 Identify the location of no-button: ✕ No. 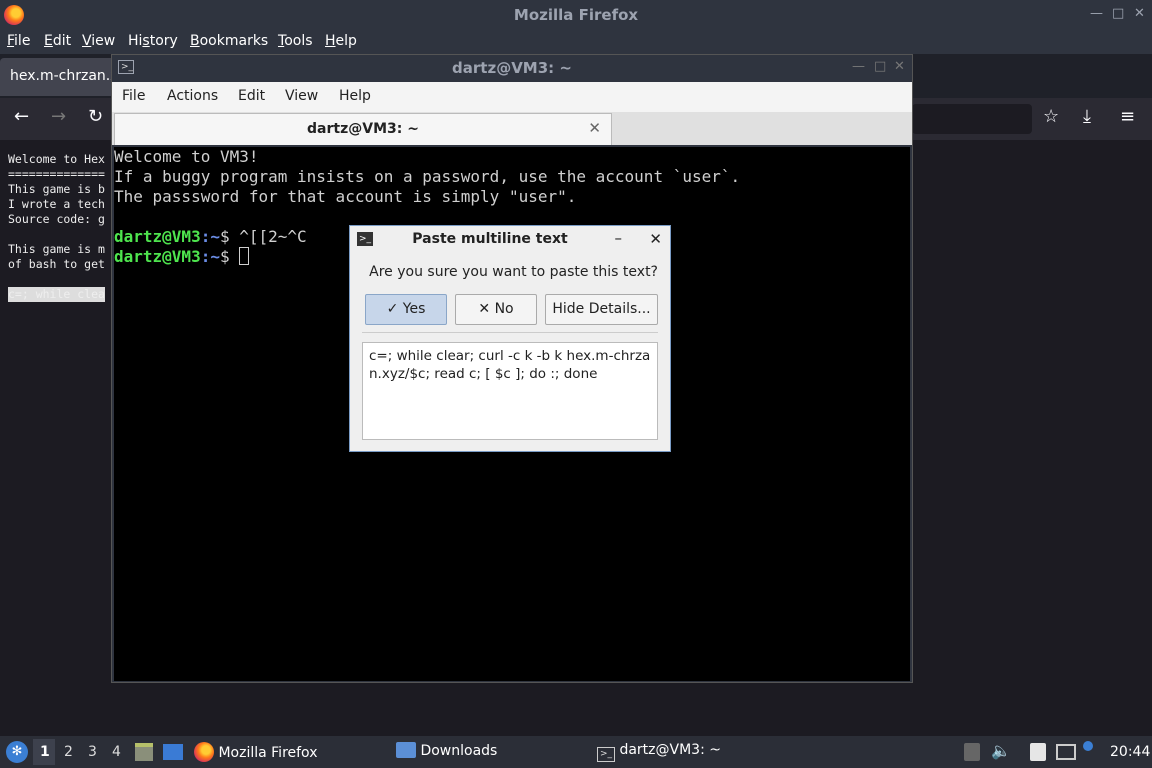
(496, 309).